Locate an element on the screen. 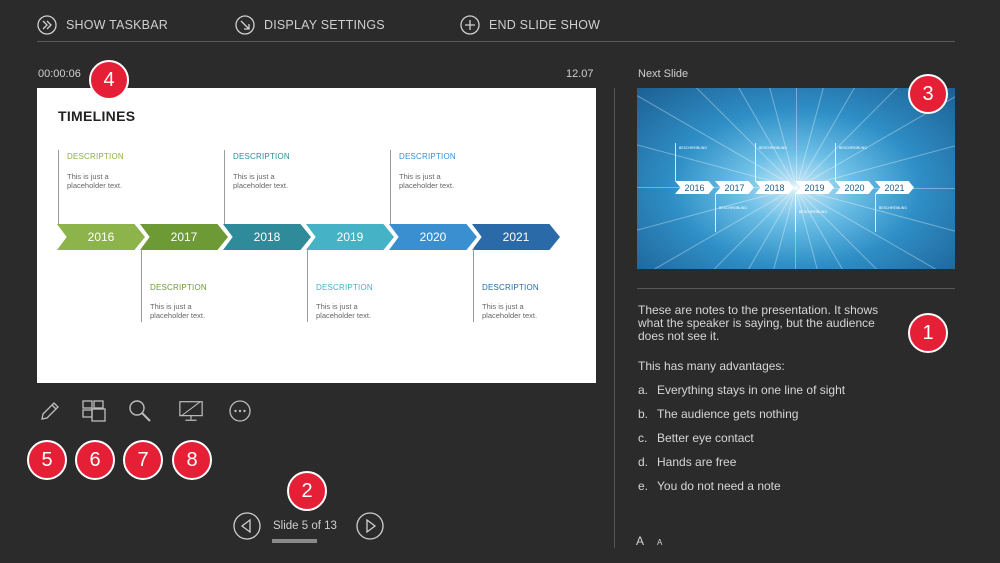  notes-list-text: Hands are free is located at coordinates (697, 462).